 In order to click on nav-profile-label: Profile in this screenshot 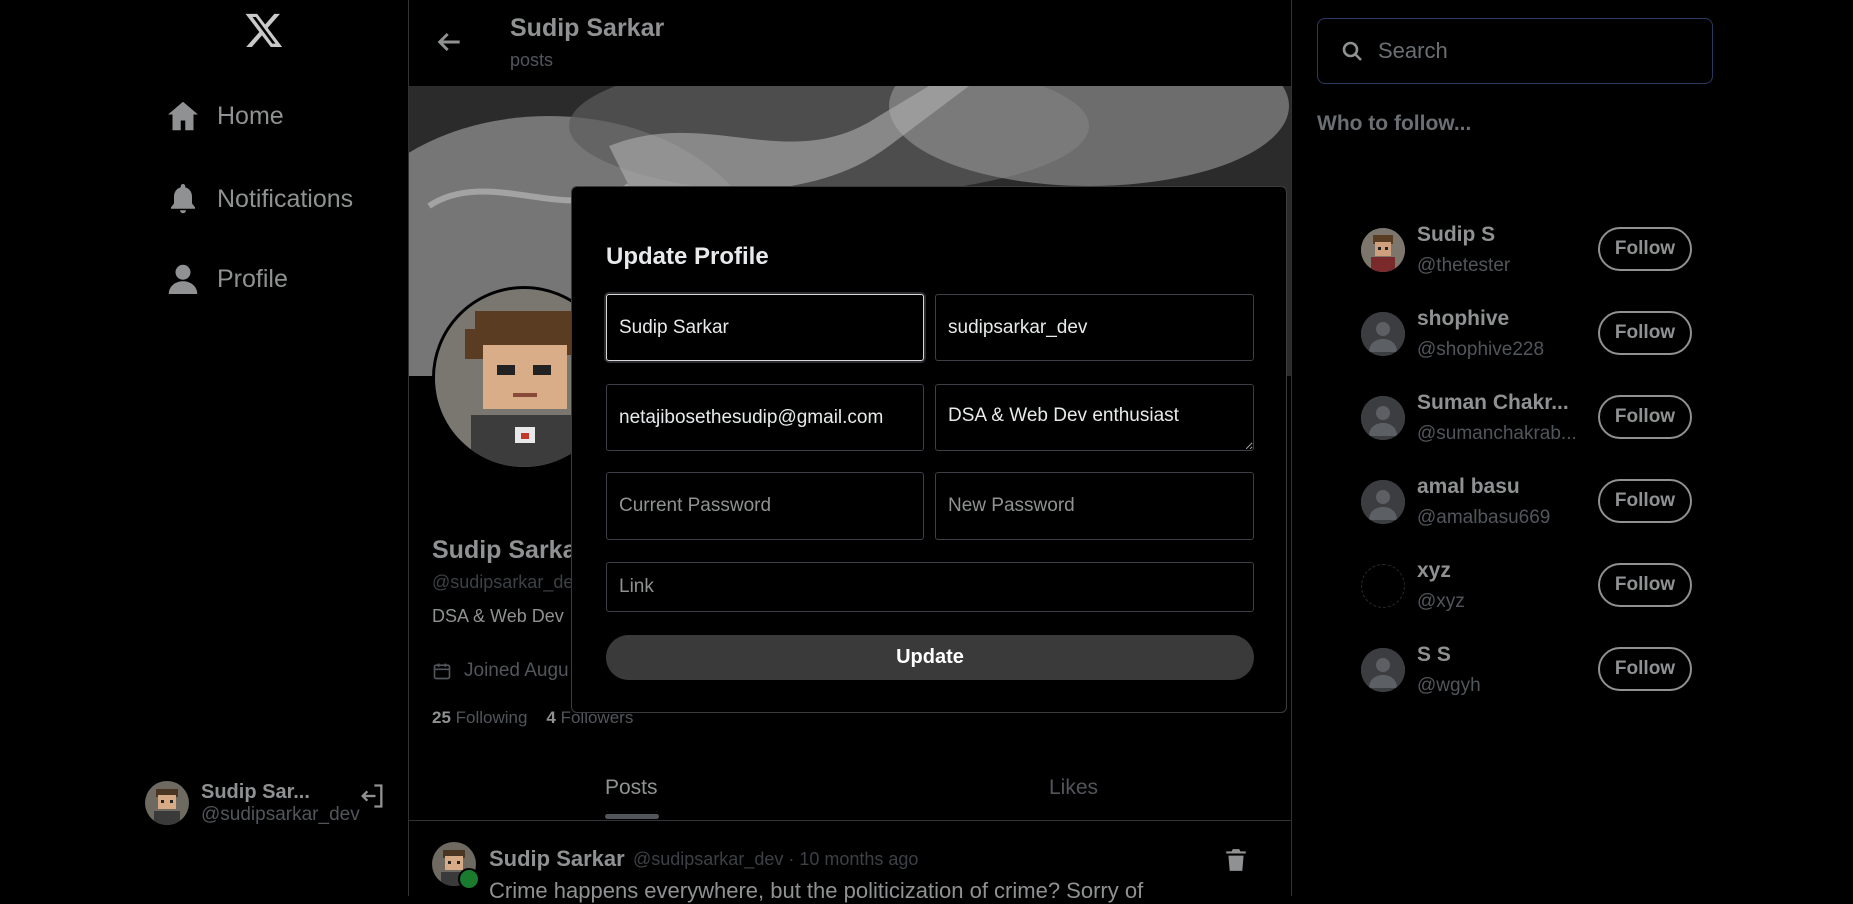, I will do `click(252, 278)`.